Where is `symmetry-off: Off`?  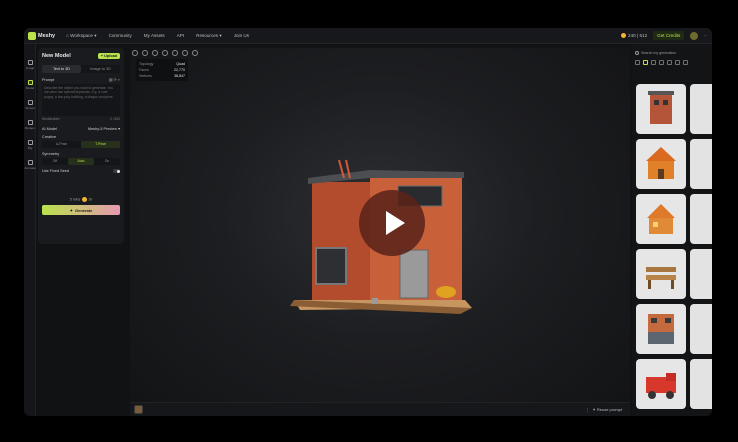 symmetry-off: Off is located at coordinates (55, 161).